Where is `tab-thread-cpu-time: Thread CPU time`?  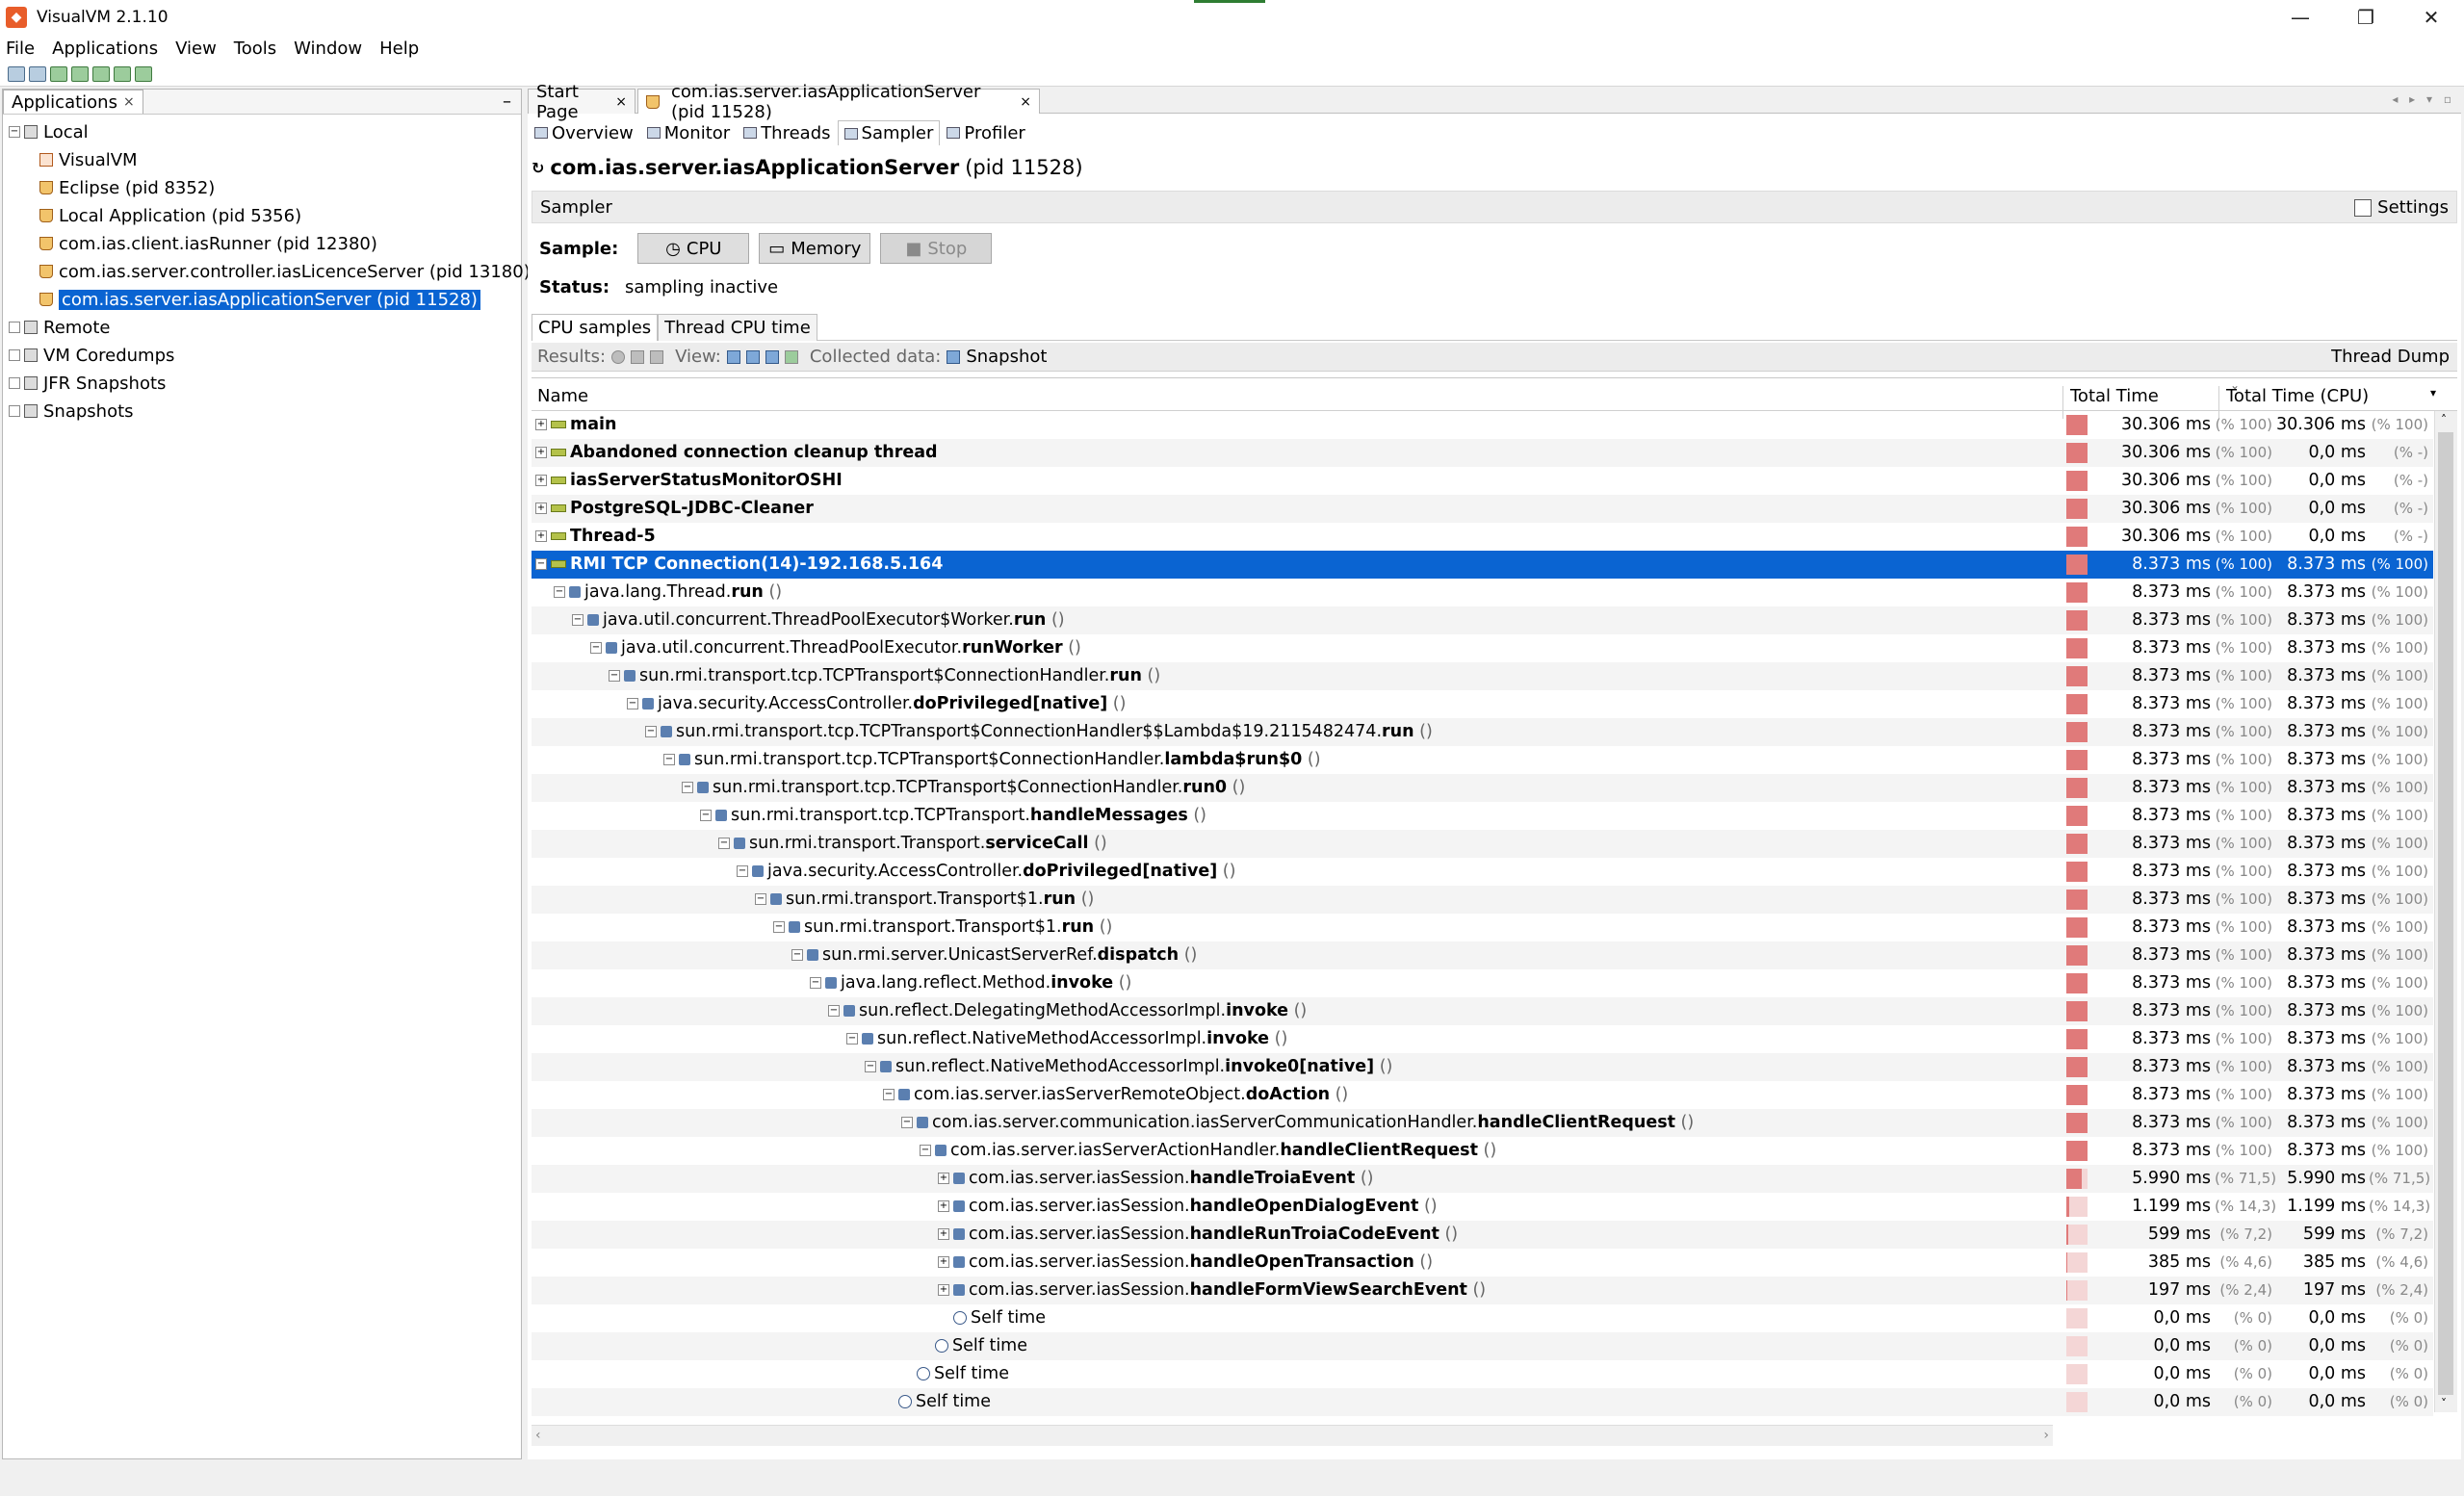
tab-thread-cpu-time: Thread CPU time is located at coordinates (737, 327).